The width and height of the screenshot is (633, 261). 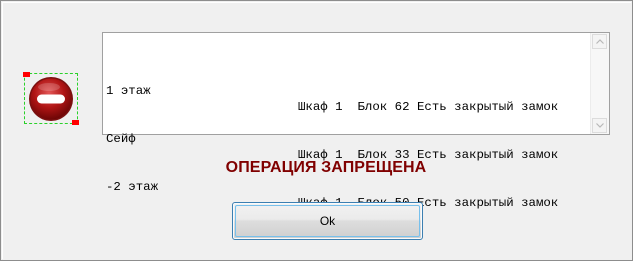 What do you see at coordinates (599, 83) in the screenshot?
I see `vertical-scrollbar` at bounding box center [599, 83].